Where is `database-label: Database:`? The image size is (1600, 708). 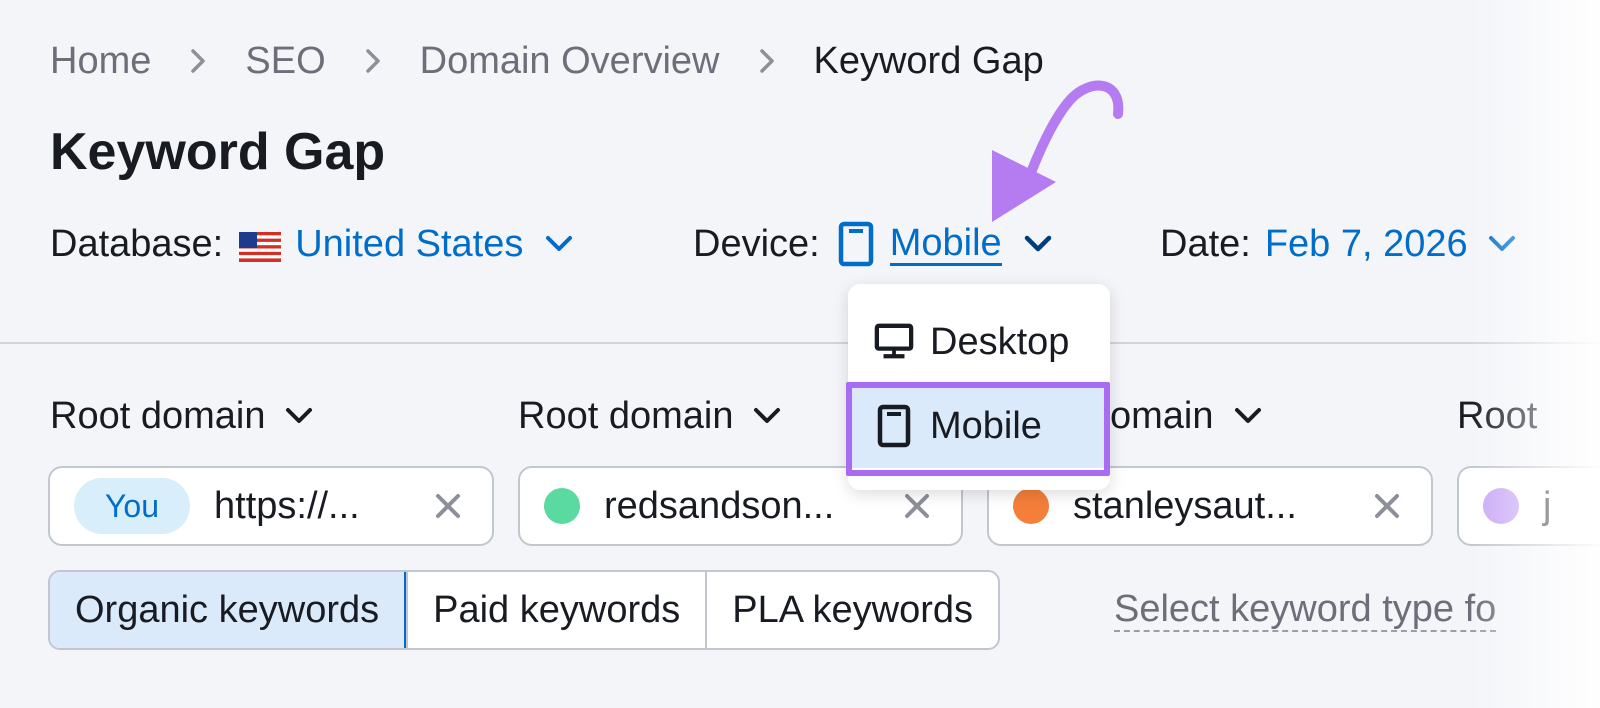 database-label: Database: is located at coordinates (137, 243).